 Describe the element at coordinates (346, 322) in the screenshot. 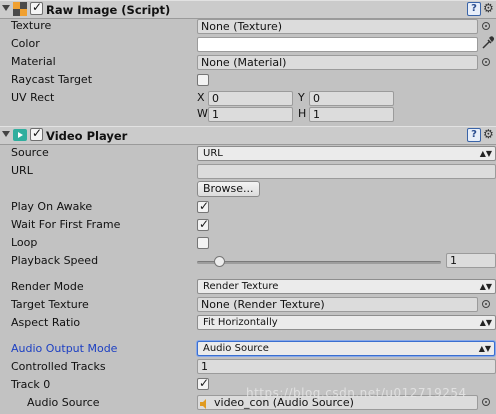

I see `aspect-ratio-dropdown: Fit Horizontally ▲▼` at that location.